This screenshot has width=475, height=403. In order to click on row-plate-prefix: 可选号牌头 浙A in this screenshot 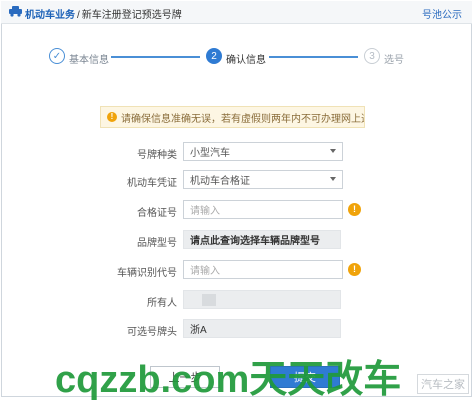, I will do `click(237, 329)`.